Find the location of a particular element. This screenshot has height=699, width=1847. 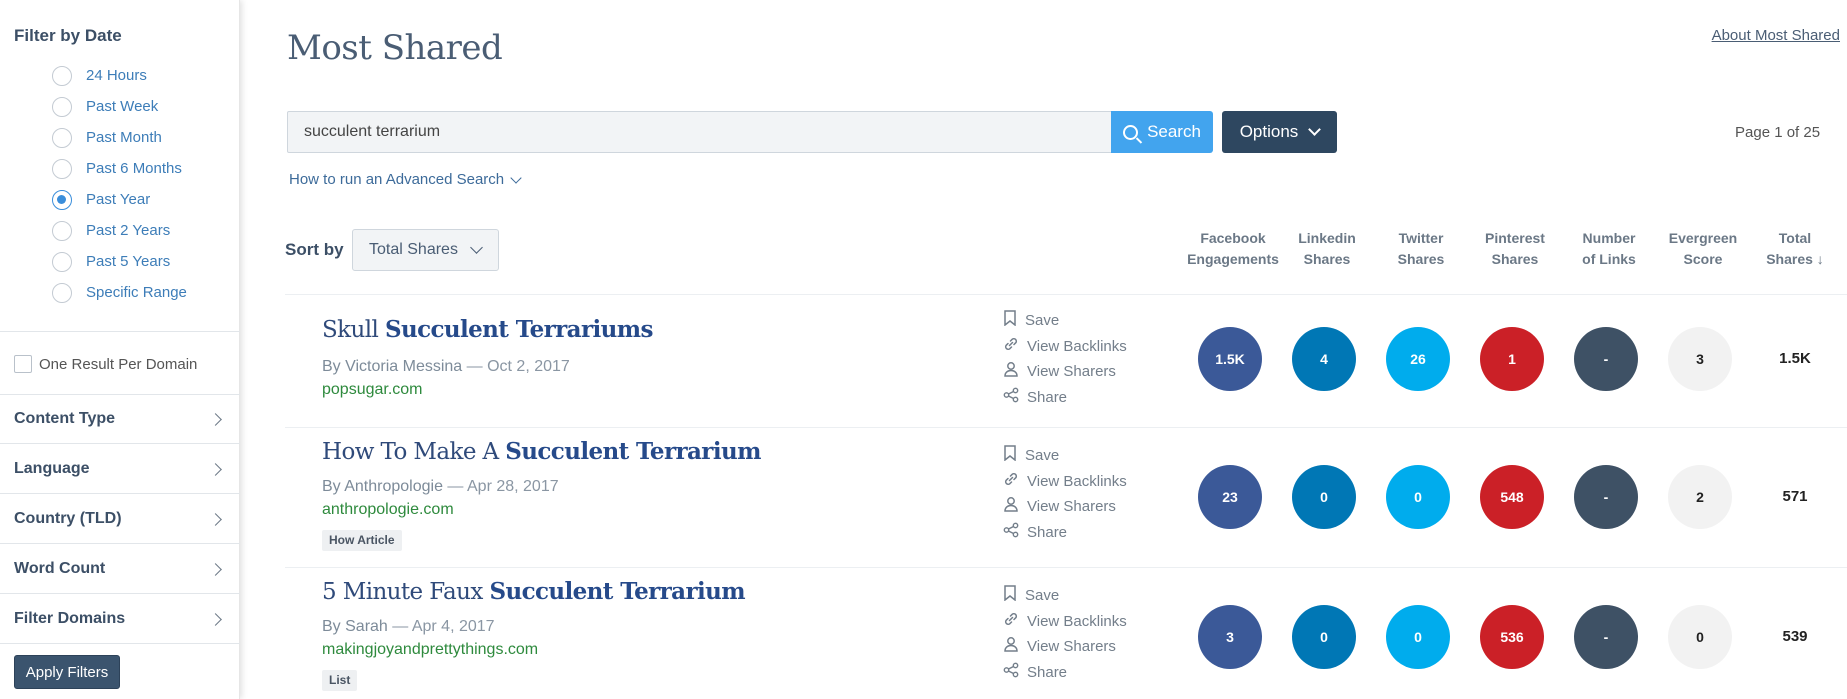

filter-section-label: Word Count is located at coordinates (60, 568).